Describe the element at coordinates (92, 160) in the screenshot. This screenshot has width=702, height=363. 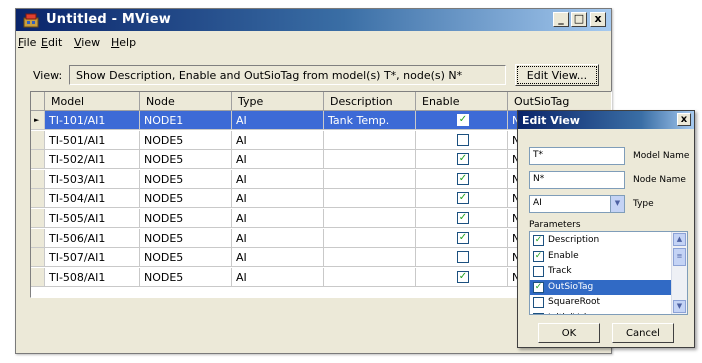
I see `cell-model: TI-502/AI1` at that location.